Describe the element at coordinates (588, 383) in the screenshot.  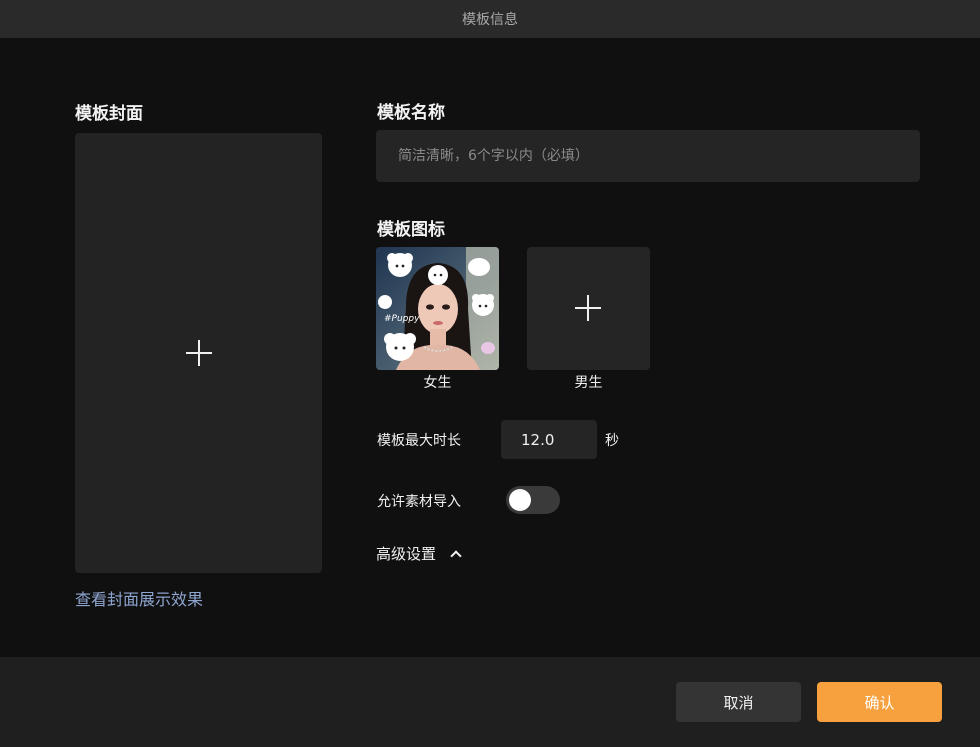
I see `male-caption: 男生` at that location.